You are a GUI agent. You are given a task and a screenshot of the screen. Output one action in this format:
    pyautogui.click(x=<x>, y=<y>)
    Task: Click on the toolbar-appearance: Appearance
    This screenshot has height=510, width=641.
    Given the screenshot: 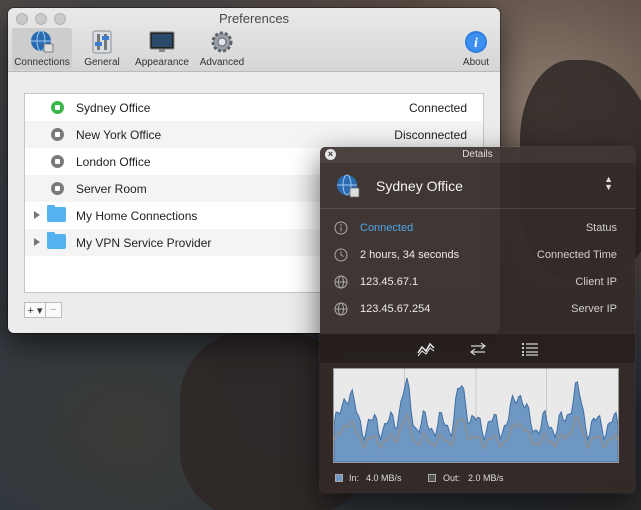 What is the action you would take?
    pyautogui.click(x=162, y=49)
    